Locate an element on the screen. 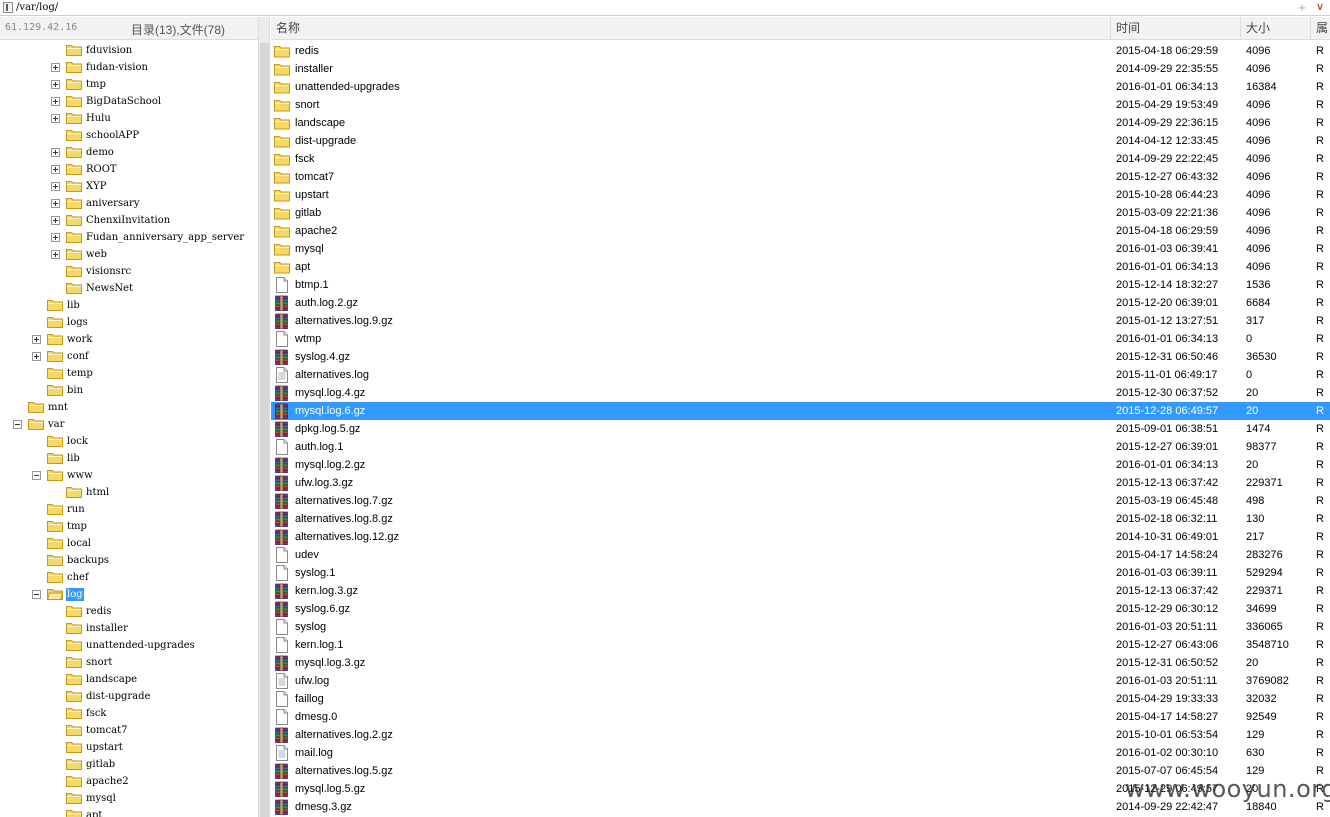 The height and width of the screenshot is (817, 1330). tree-item: logs is located at coordinates (129, 322).